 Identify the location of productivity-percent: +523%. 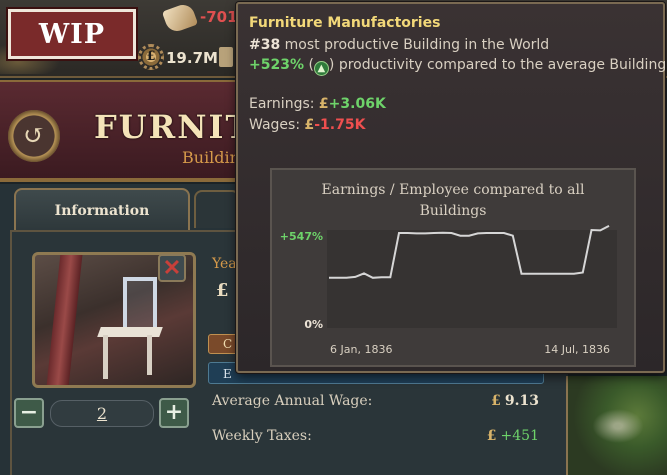
(276, 65).